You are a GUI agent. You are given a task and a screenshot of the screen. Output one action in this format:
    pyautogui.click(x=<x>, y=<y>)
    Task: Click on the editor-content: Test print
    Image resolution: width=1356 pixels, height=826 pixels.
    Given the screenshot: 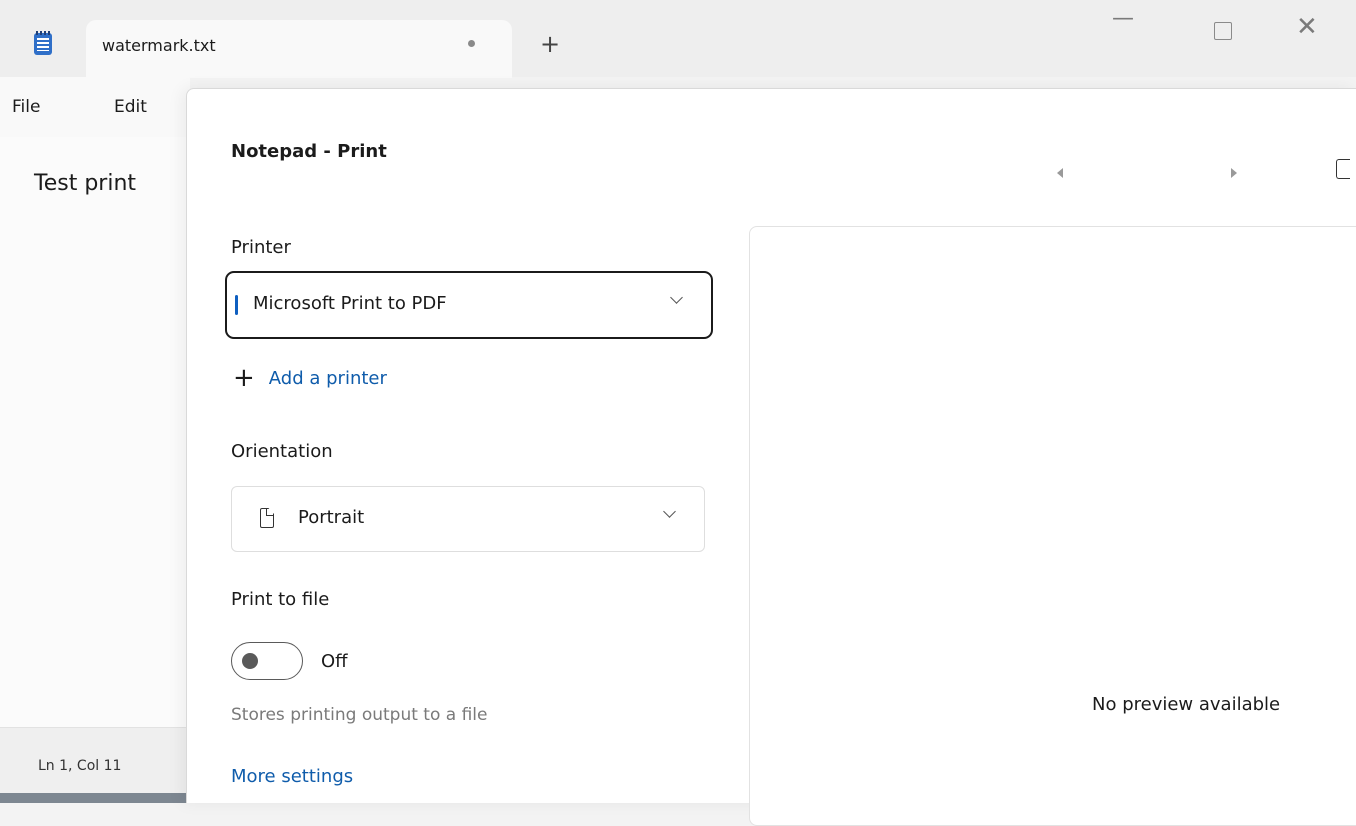 What is the action you would take?
    pyautogui.click(x=85, y=183)
    